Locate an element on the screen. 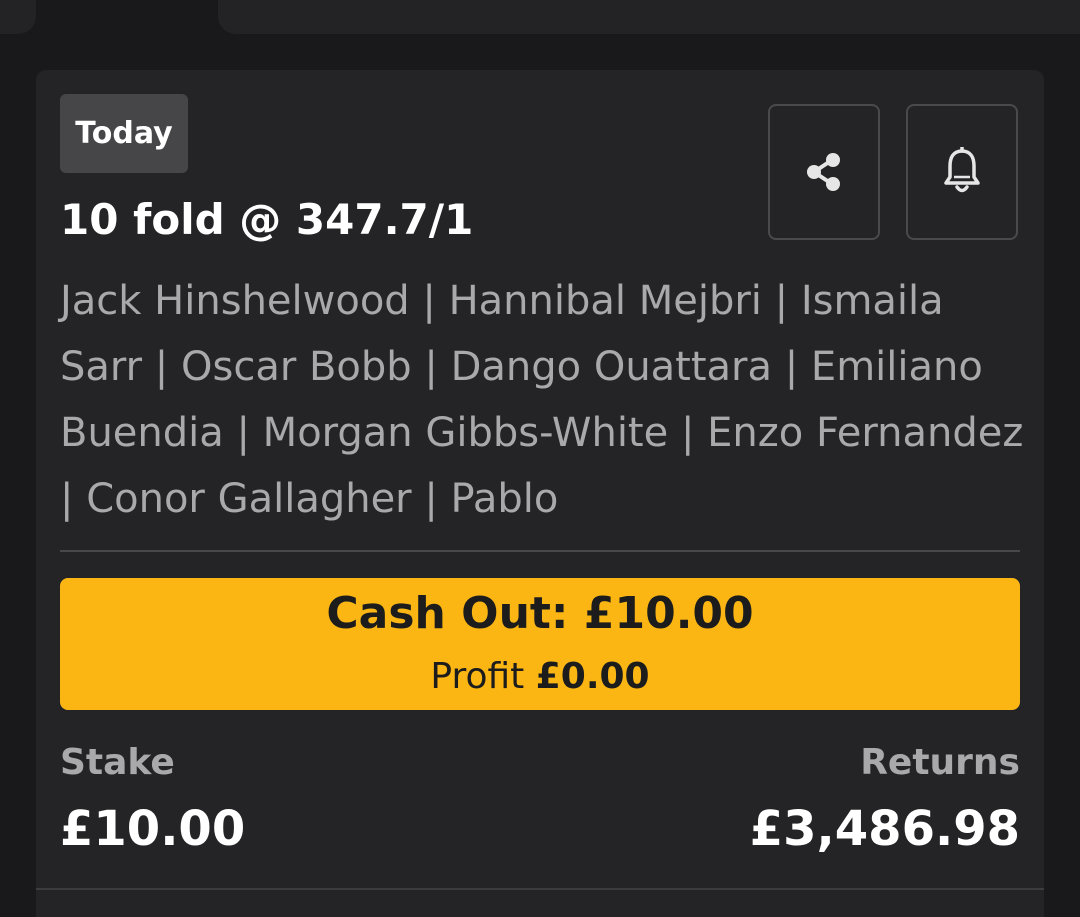 This screenshot has height=917, width=1080. top-tab-left is located at coordinates (18, 17).